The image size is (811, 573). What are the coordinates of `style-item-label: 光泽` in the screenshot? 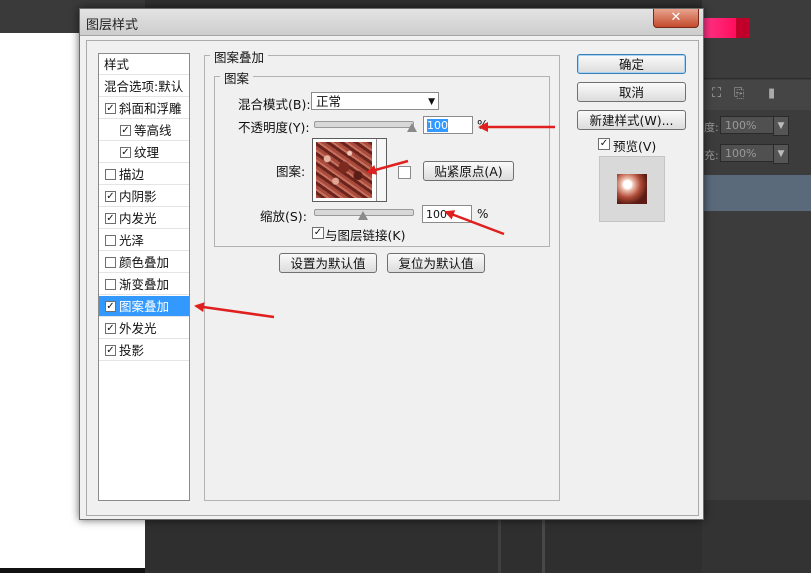 It's located at (132, 240).